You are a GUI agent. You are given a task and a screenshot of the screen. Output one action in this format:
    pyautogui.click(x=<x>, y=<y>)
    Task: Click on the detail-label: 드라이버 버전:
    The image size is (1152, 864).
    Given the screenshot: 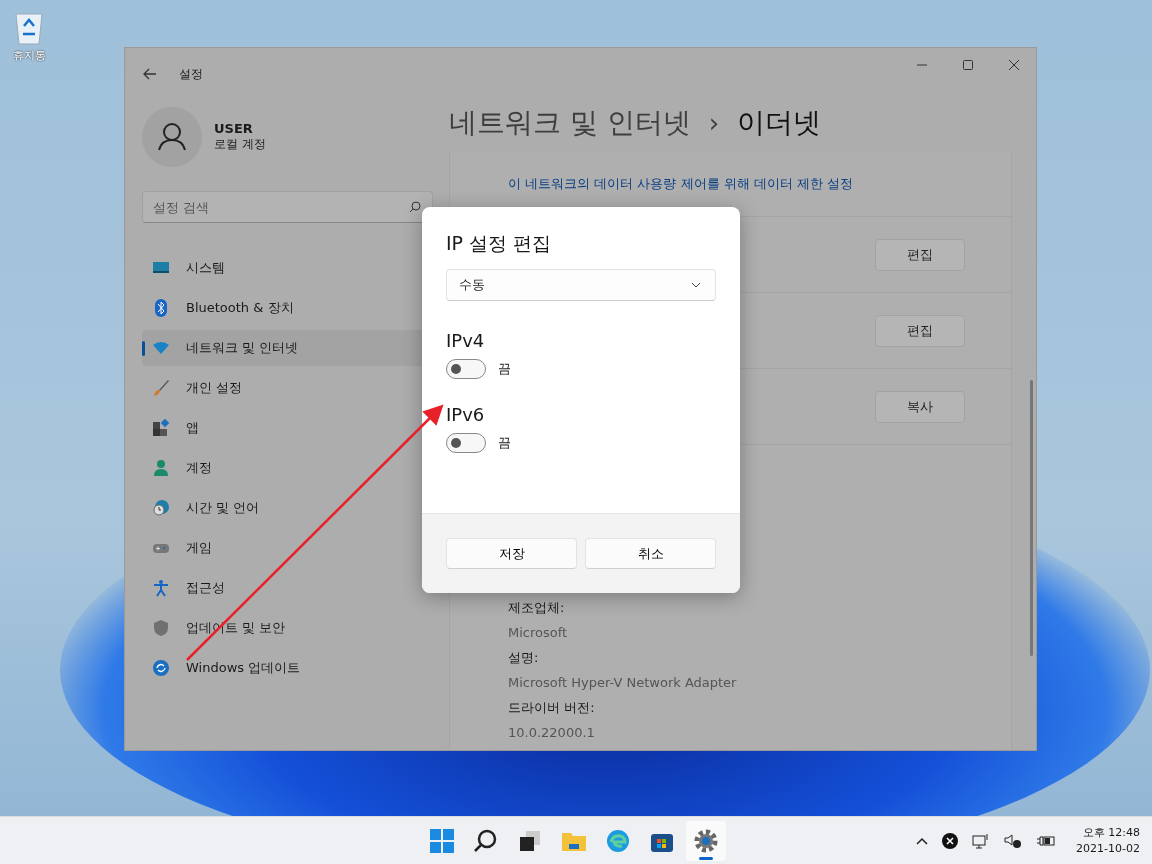 What is the action you would take?
    pyautogui.click(x=552, y=708)
    